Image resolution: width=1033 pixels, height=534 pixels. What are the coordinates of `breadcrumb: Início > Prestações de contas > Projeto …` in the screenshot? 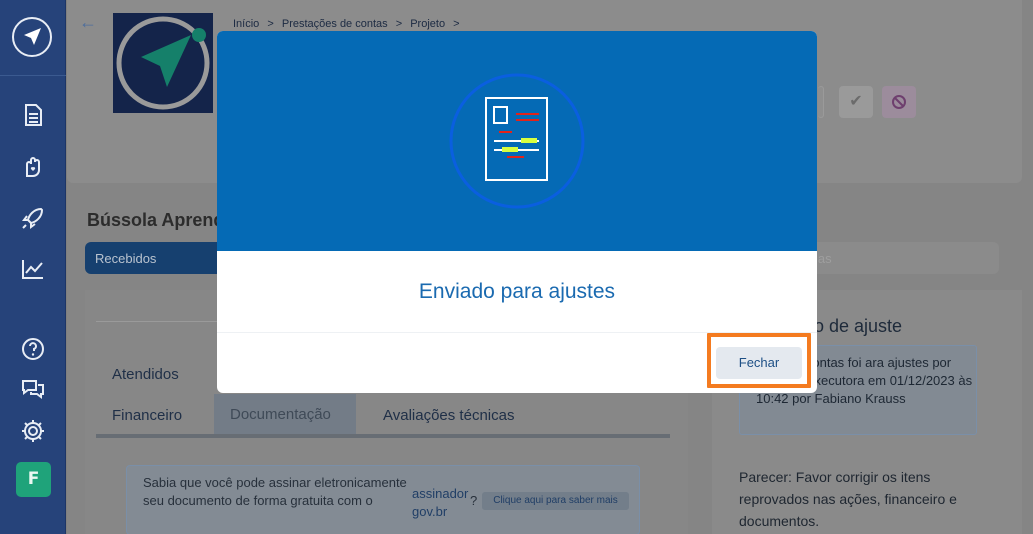 It's located at (349, 24).